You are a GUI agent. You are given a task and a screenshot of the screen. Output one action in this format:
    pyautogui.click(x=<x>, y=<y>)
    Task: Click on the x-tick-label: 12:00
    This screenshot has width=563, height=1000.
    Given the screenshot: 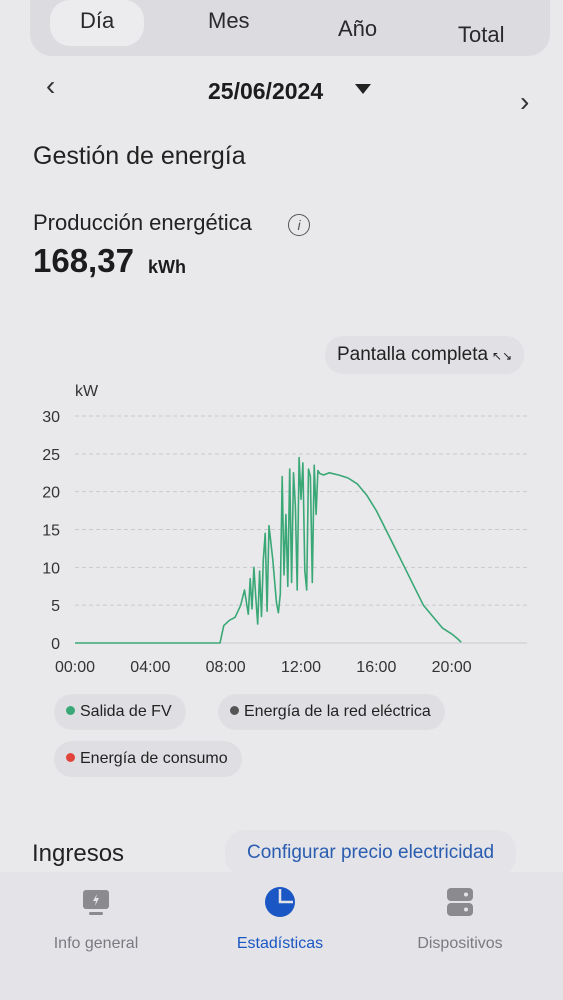 What is the action you would take?
    pyautogui.click(x=301, y=667)
    